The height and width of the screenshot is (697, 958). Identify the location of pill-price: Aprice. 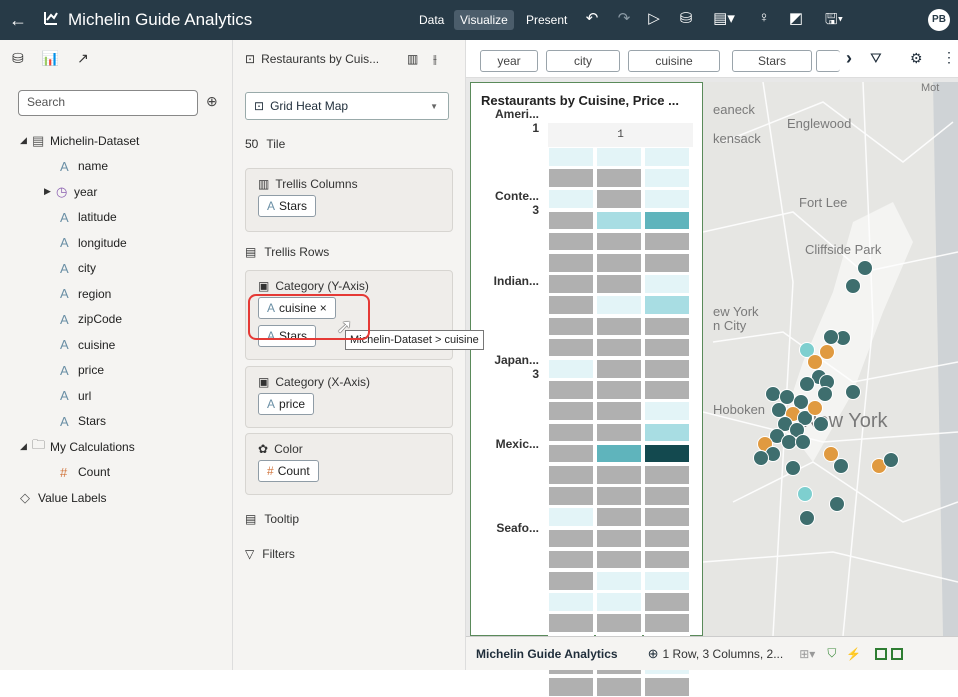
(286, 404).